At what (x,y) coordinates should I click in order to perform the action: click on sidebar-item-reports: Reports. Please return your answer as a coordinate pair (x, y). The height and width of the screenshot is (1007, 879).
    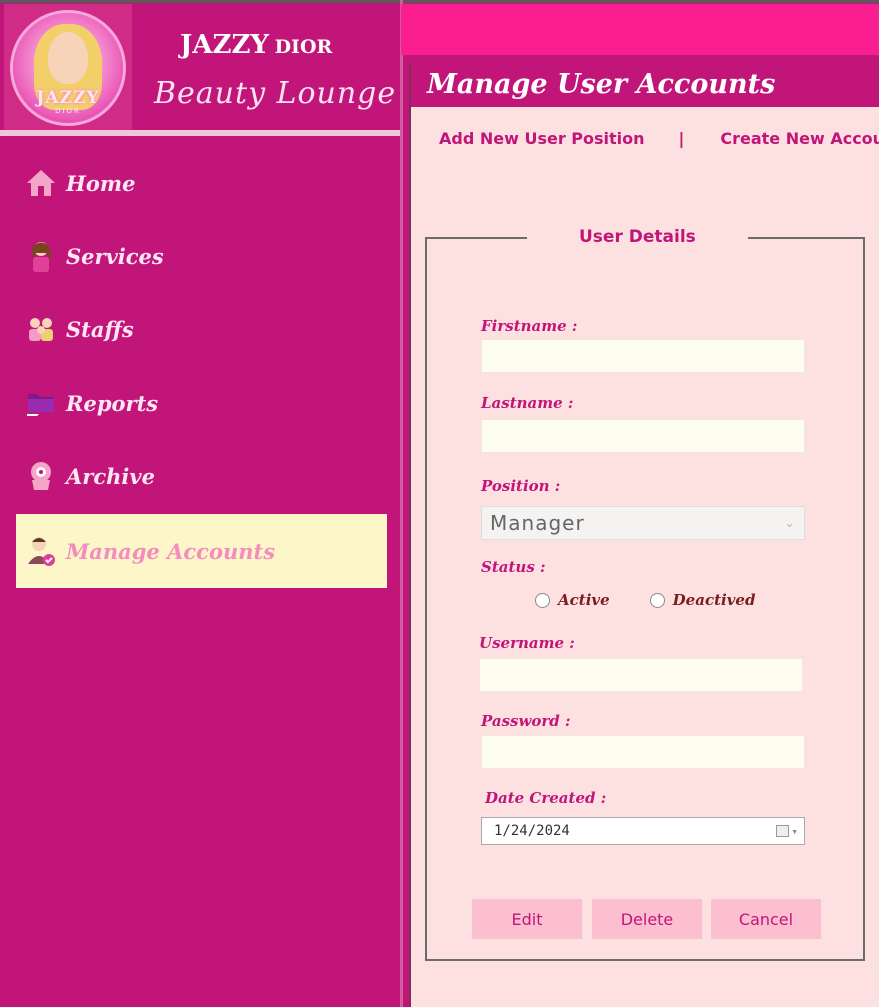
    Looking at the image, I should click on (201, 403).